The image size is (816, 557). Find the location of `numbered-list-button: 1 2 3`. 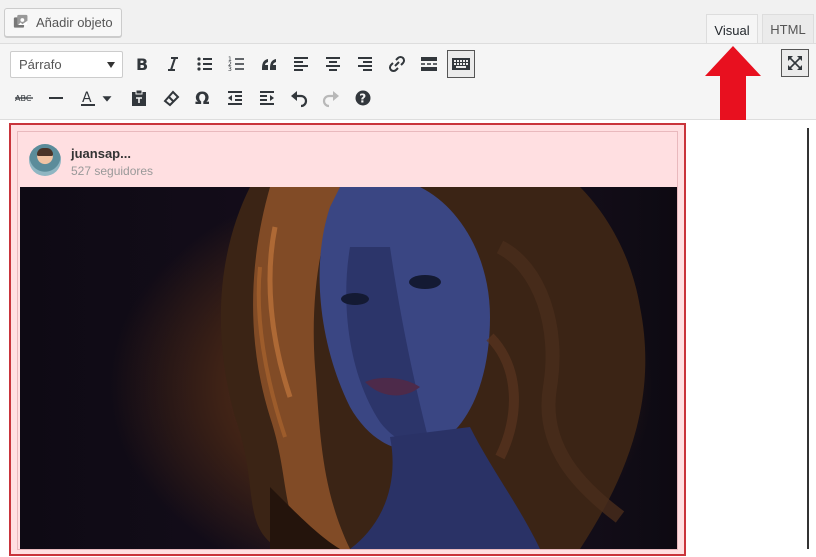

numbered-list-button: 1 2 3 is located at coordinates (237, 64).